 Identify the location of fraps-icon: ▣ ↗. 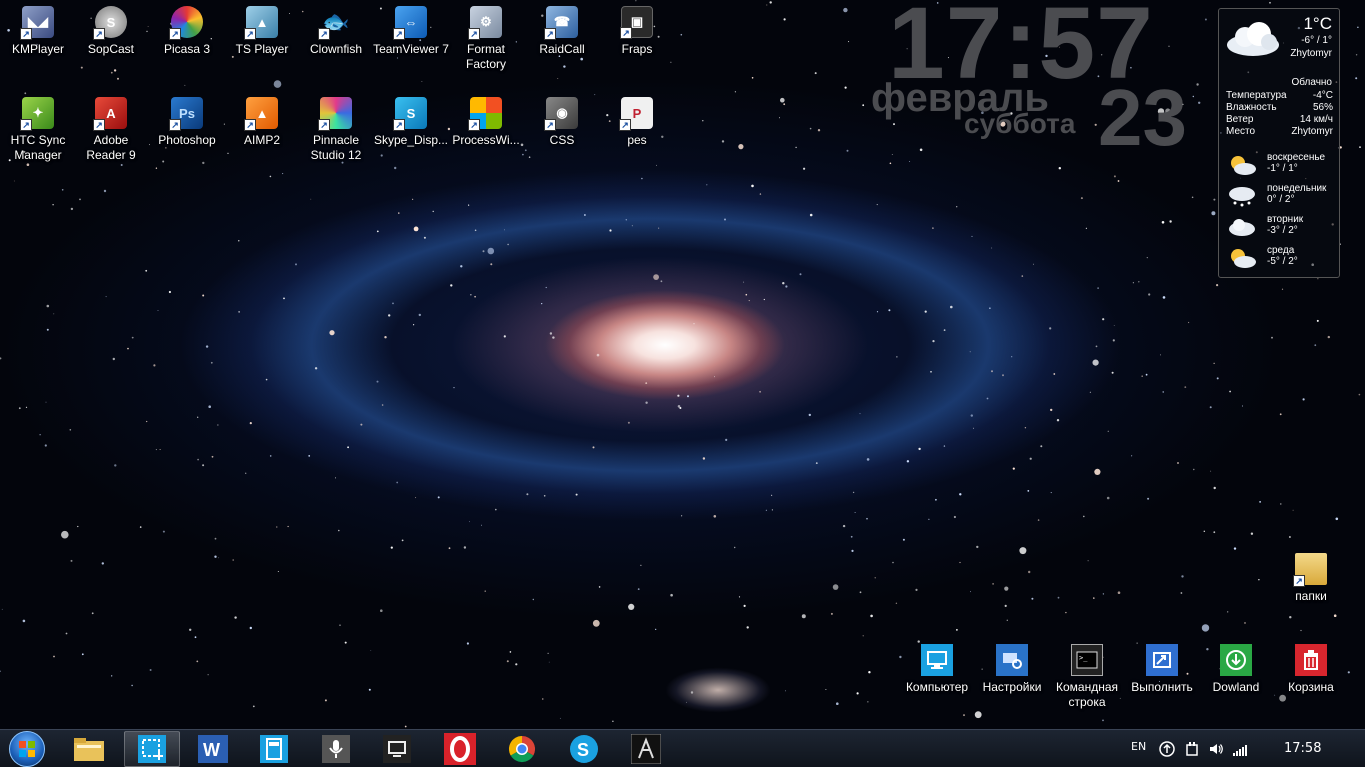
(636, 22).